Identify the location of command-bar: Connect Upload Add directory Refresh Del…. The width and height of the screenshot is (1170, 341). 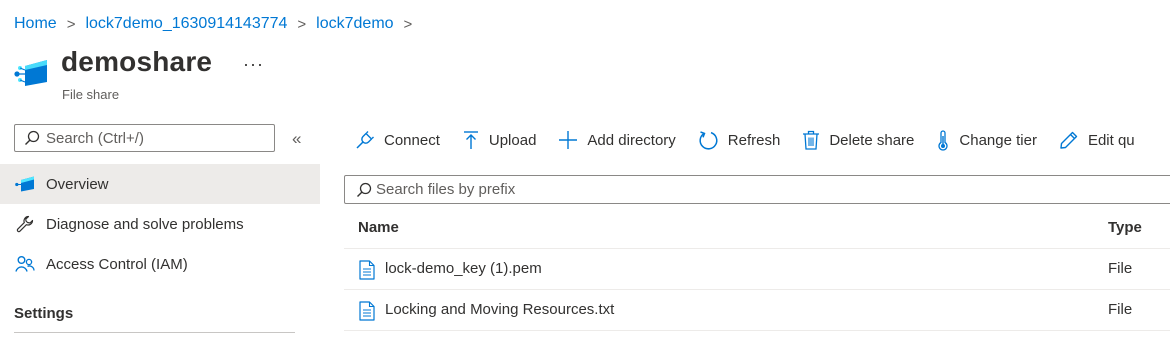
(756, 140).